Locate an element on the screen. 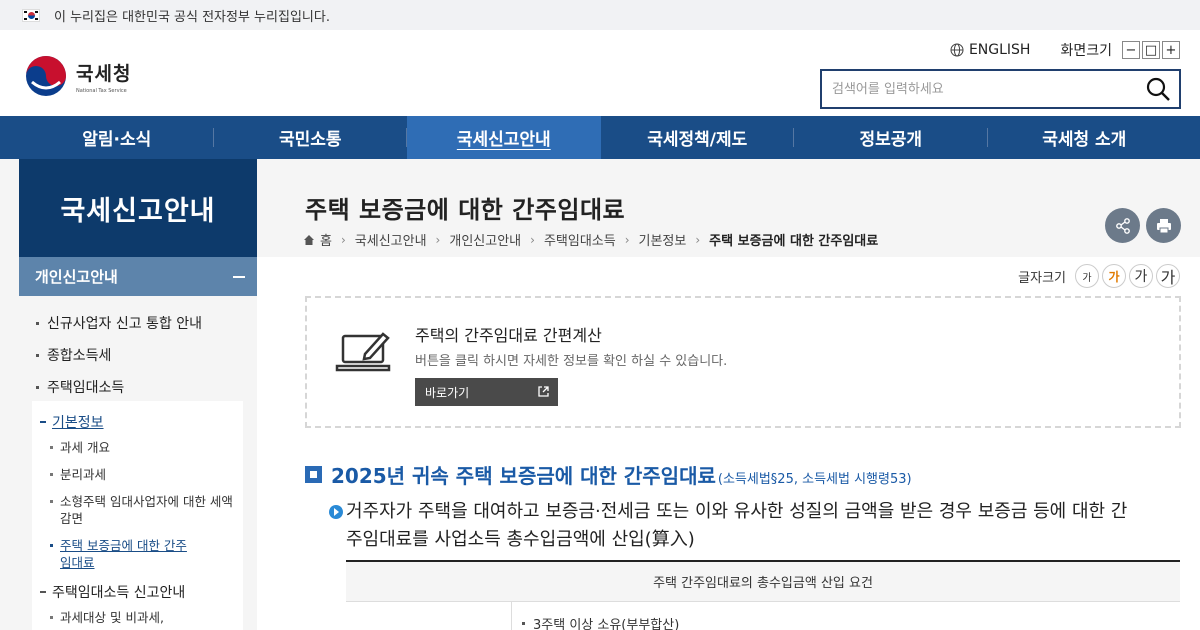 This screenshot has height=630, width=1200. english-label: ENGLISH is located at coordinates (999, 50).